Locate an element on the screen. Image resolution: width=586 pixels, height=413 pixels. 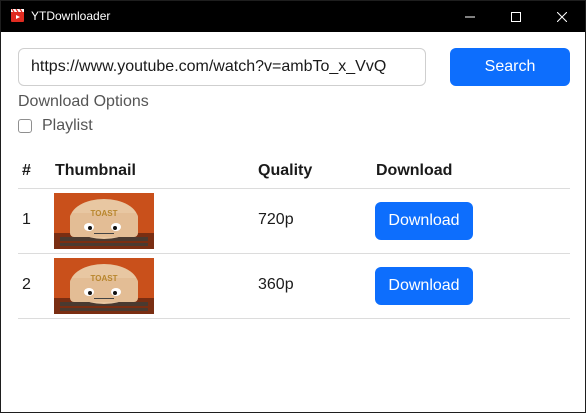
header-thumbnail: Thumbnail is located at coordinates (95, 170).